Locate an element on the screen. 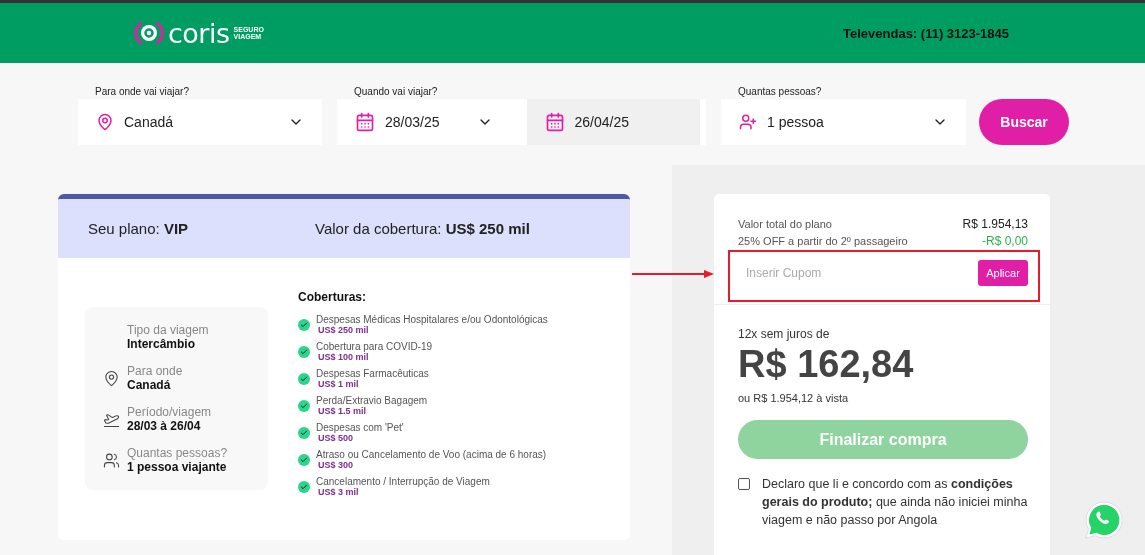 The height and width of the screenshot is (555, 1145). field-label: Para onde vai viajar? is located at coordinates (142, 91).